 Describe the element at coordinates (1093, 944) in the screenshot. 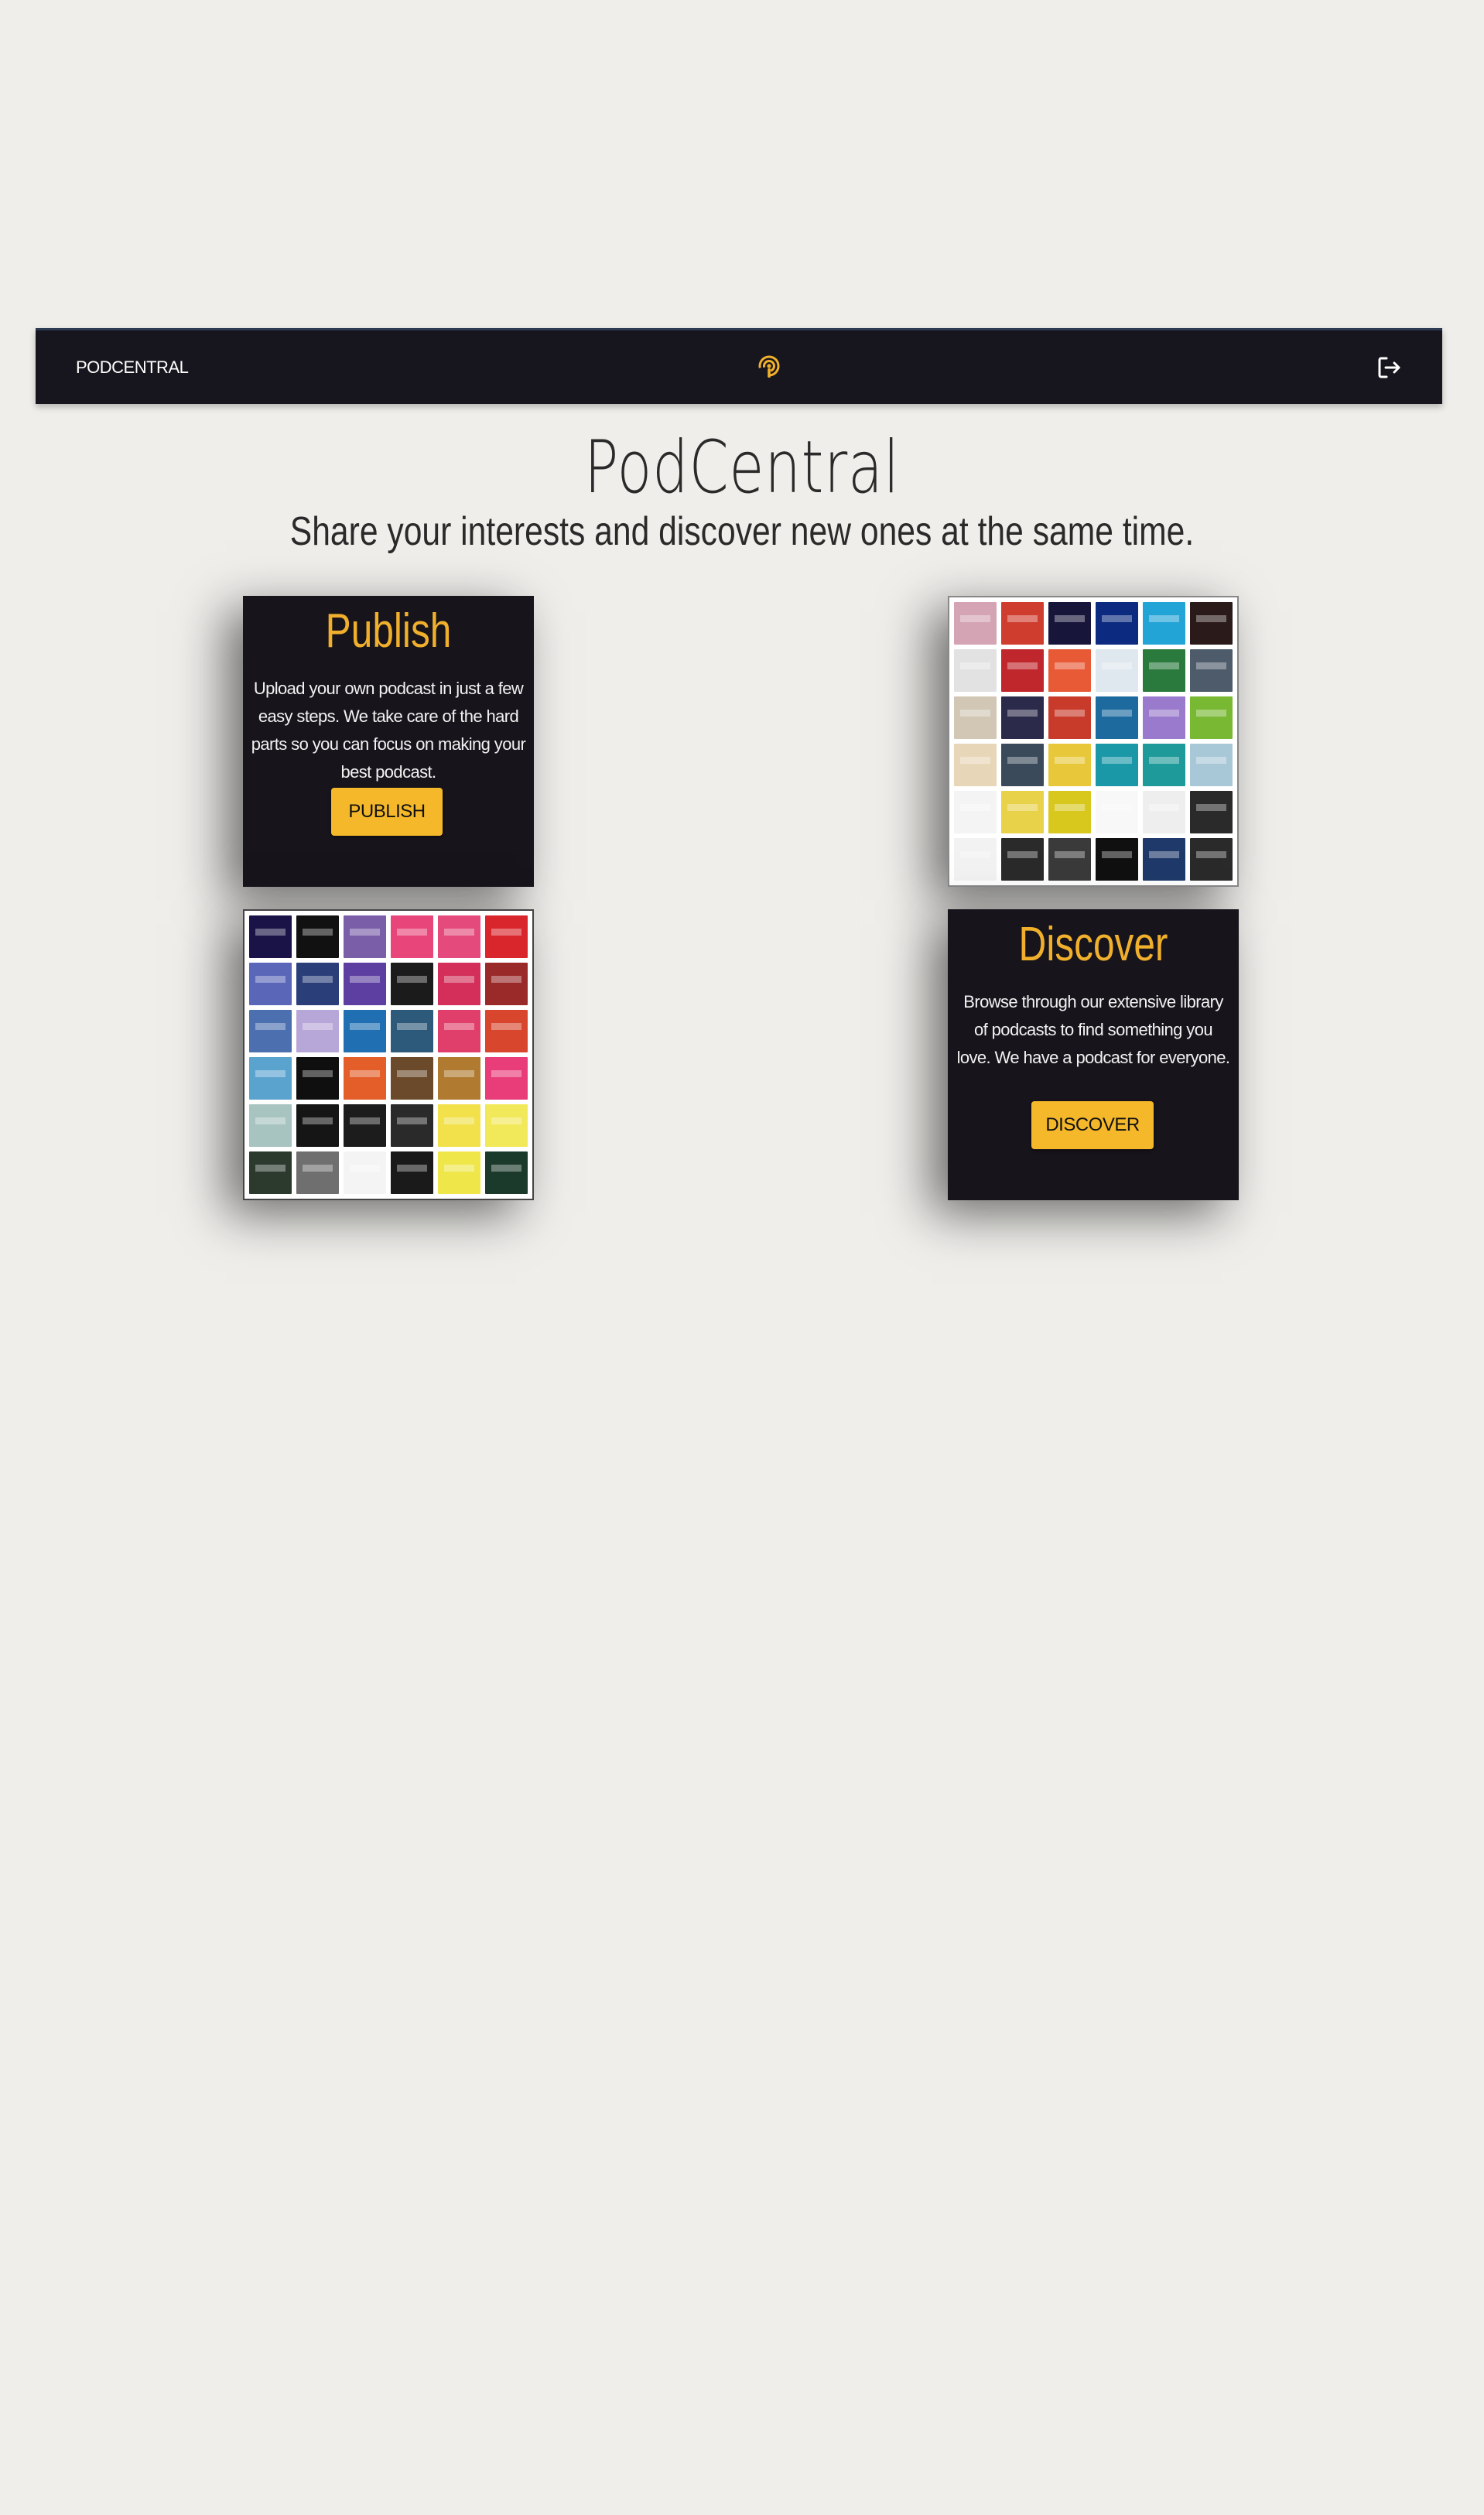

I see `discover-title: Discover` at that location.